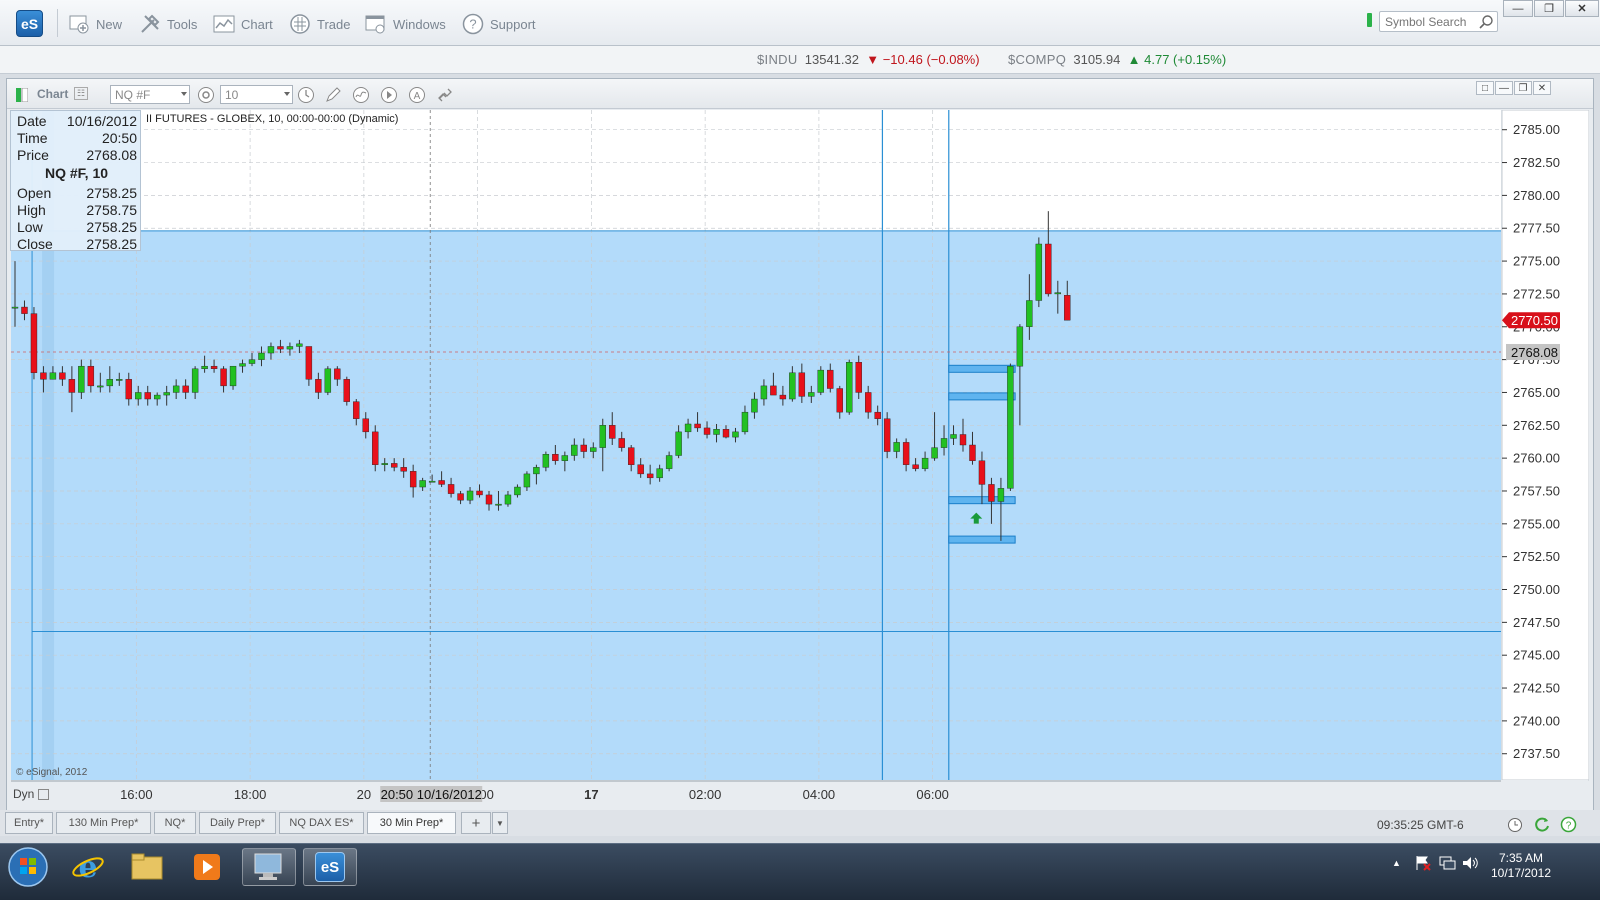  I want to click on label: Price, so click(33, 155).